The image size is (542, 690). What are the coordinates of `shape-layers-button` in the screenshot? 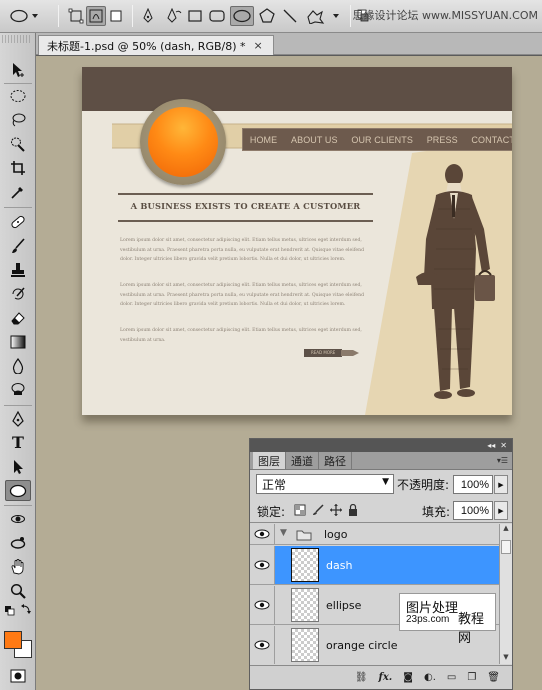 It's located at (76, 16).